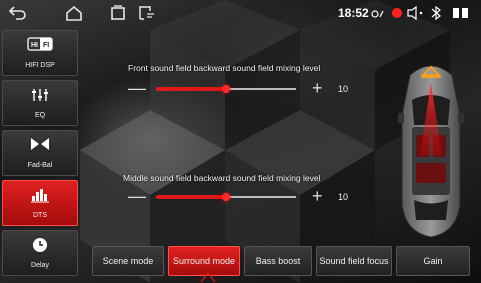 The width and height of the screenshot is (481, 283). What do you see at coordinates (354, 261) in the screenshot?
I see `tab-sound-field-focus: Sound field focus` at bounding box center [354, 261].